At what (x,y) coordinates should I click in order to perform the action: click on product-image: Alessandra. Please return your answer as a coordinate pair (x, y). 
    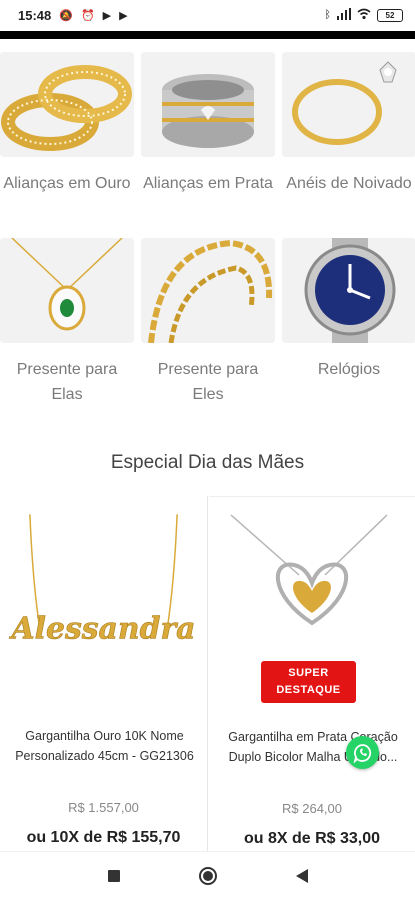
    Looking at the image, I should click on (103, 584).